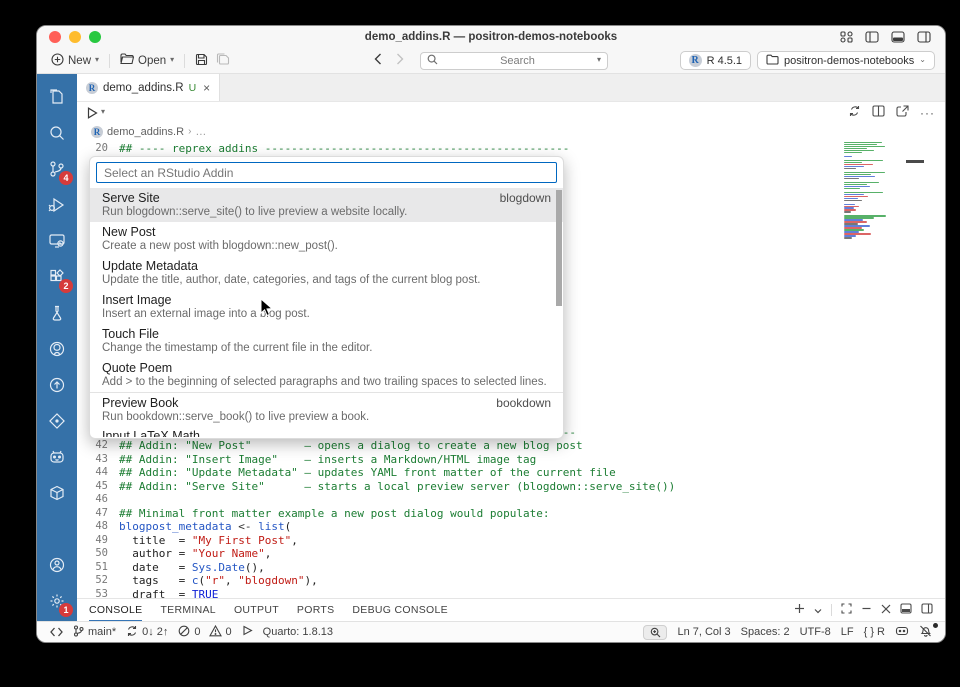 This screenshot has height=687, width=960. I want to click on panel-tab-console: CONSOLE, so click(116, 610).